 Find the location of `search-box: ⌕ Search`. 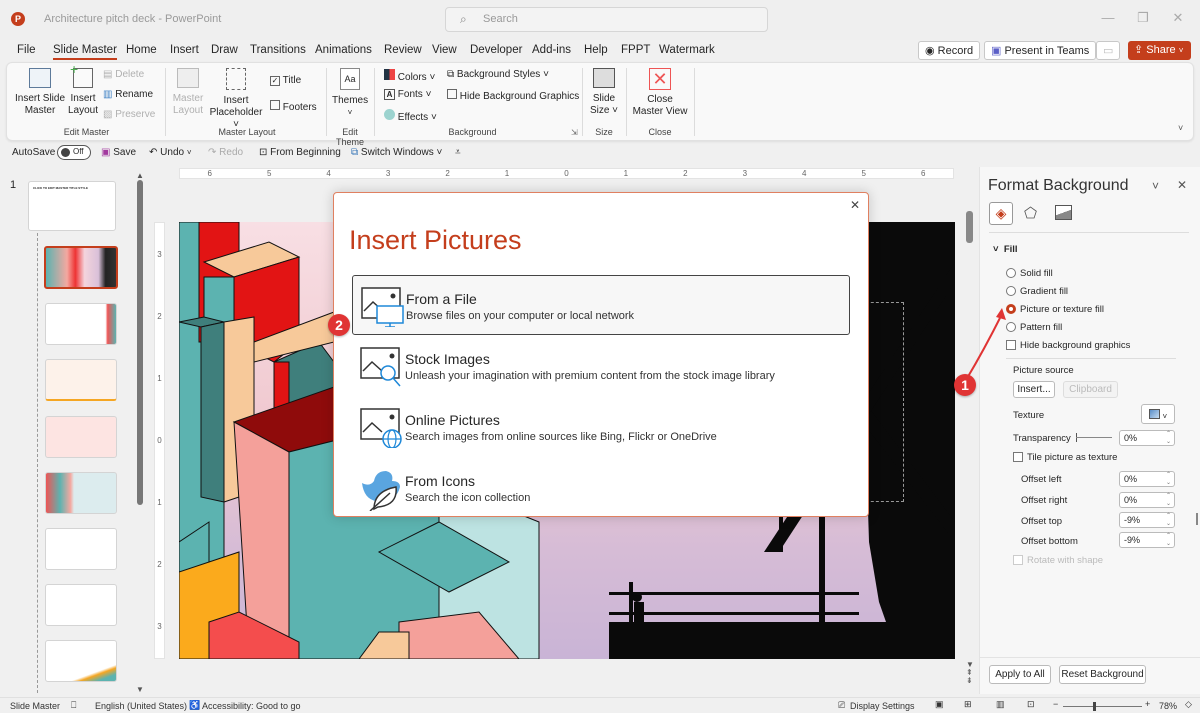

search-box: ⌕ Search is located at coordinates (606, 19).